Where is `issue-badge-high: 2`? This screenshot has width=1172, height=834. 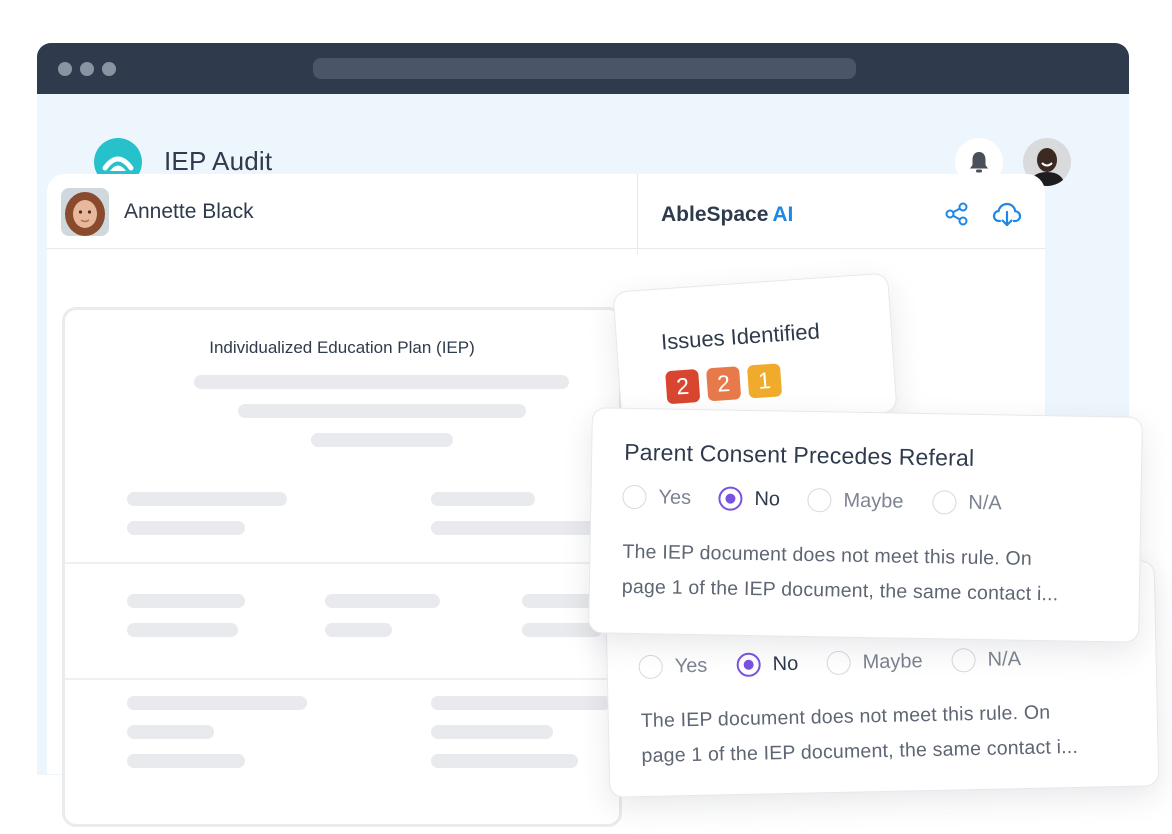 issue-badge-high: 2 is located at coordinates (683, 387).